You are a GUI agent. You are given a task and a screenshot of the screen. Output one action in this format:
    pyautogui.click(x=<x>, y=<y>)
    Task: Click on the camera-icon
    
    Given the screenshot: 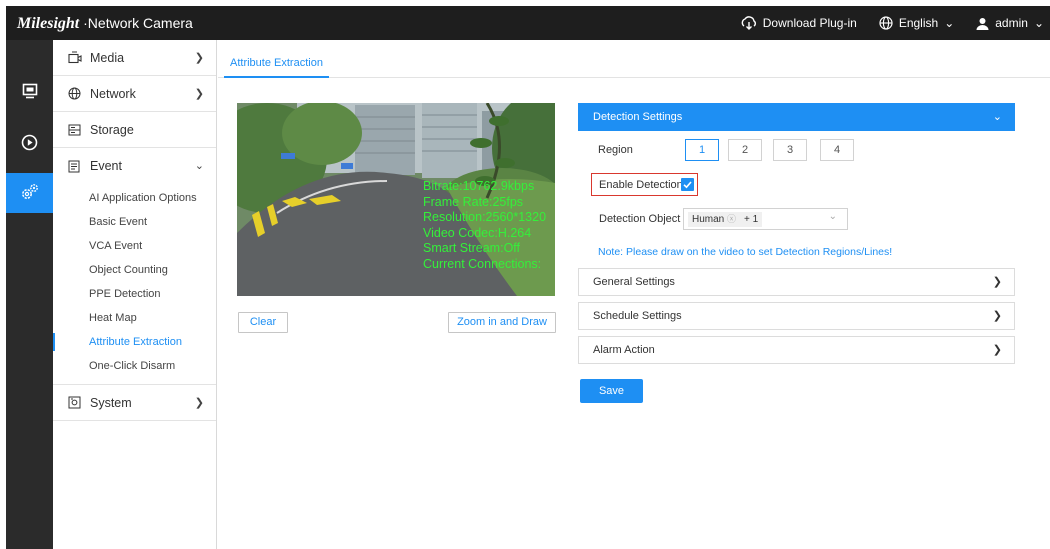 What is the action you would take?
    pyautogui.click(x=76, y=57)
    